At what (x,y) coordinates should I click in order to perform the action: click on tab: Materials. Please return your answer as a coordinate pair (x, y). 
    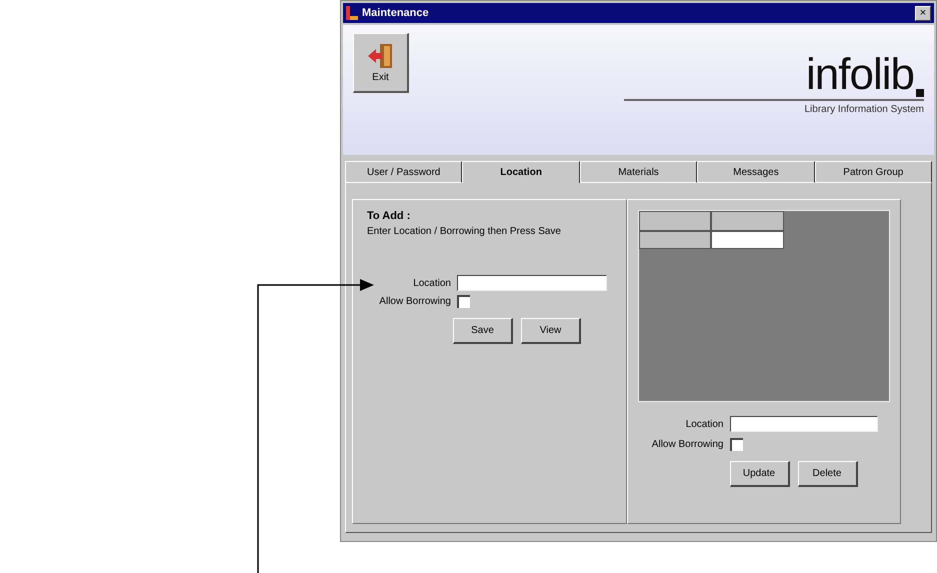
    Looking at the image, I should click on (639, 172).